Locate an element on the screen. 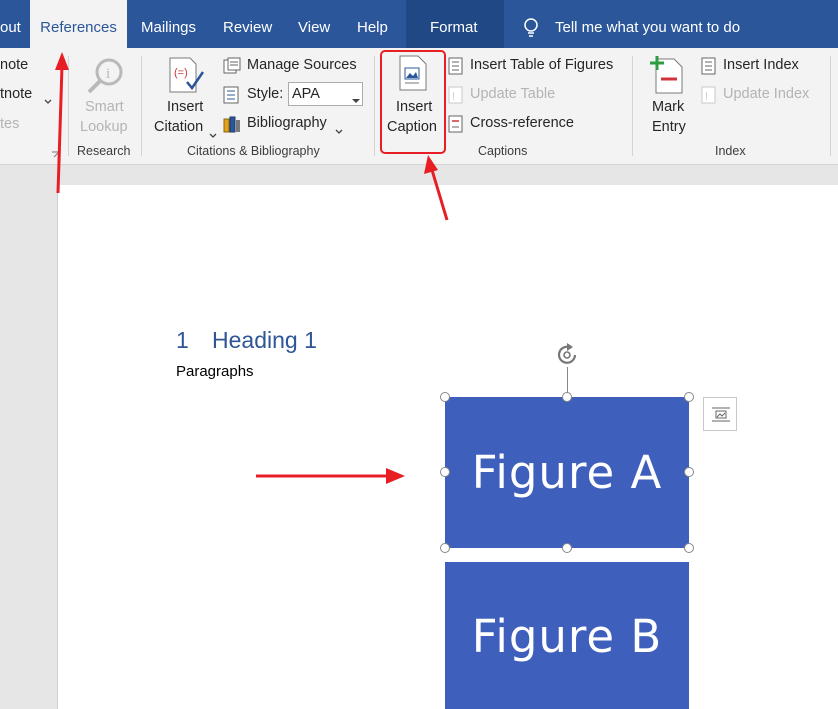 This screenshot has width=838, height=709. arrow-to-references-tab is located at coordinates (62, 123).